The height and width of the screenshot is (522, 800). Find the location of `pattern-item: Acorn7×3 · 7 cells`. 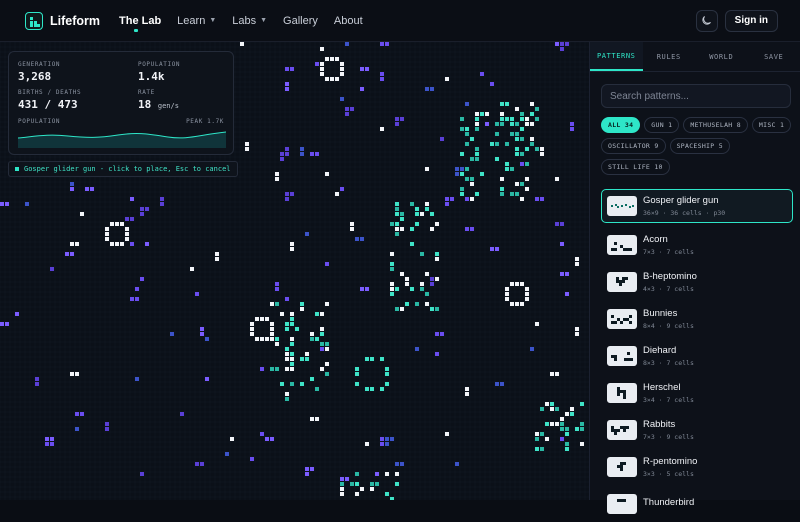

pattern-item: Acorn7×3 · 7 cells is located at coordinates (697, 244).